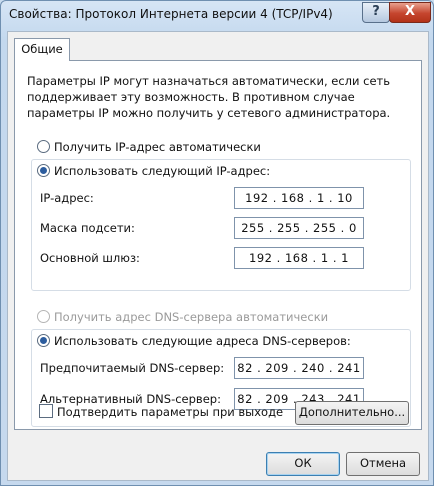  Describe the element at coordinates (42, 49) in the screenshot. I see `tab-general: Общие` at that location.